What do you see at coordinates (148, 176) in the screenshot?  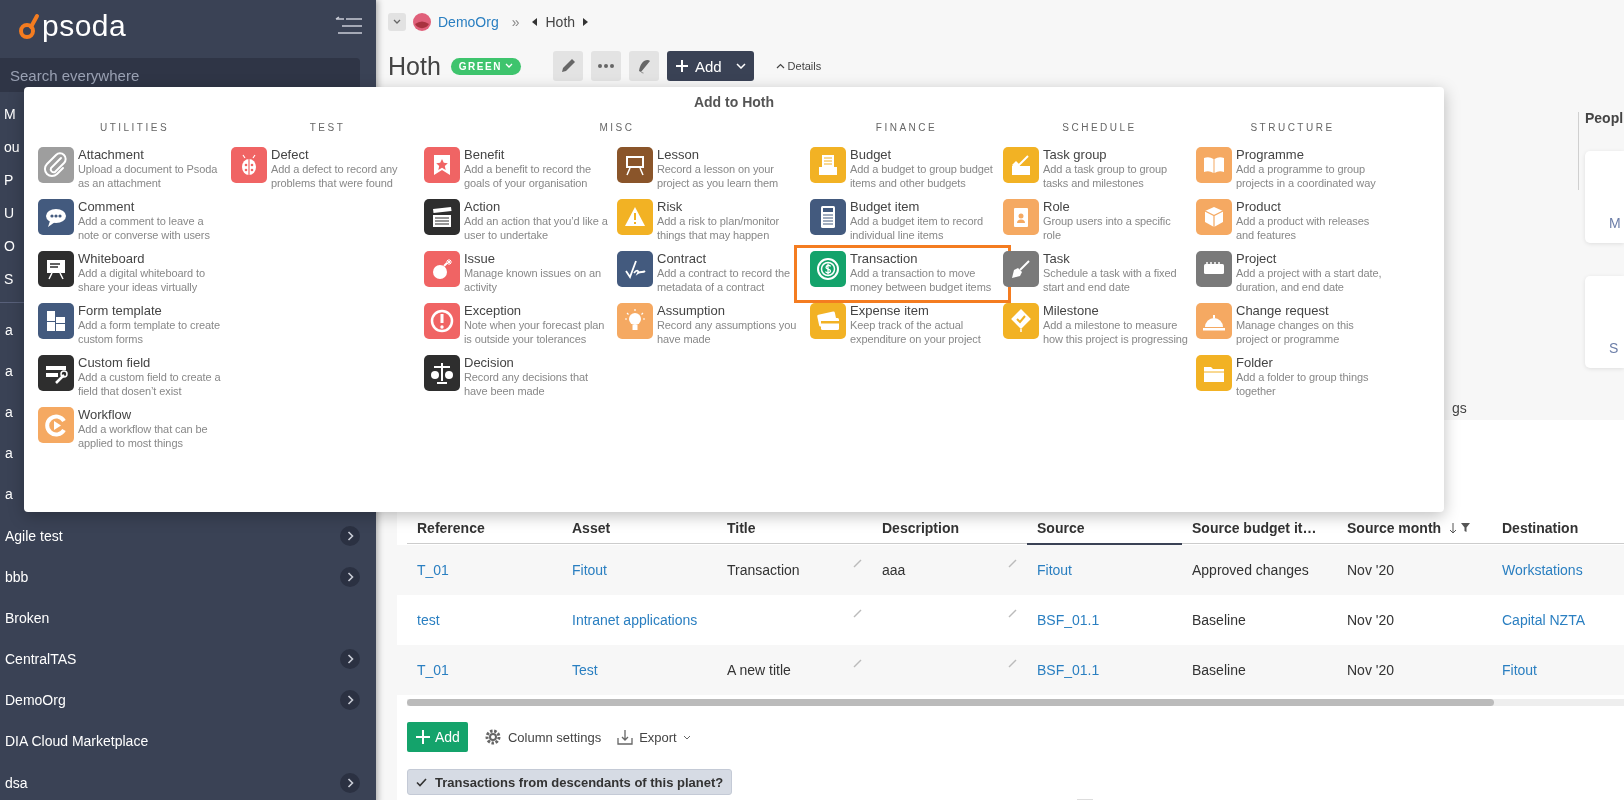 I see `item-description: Upload a document to Psoda as an attachment` at bounding box center [148, 176].